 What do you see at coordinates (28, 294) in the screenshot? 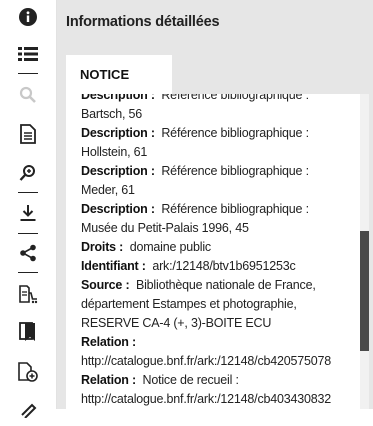
I see `cart-icon` at bounding box center [28, 294].